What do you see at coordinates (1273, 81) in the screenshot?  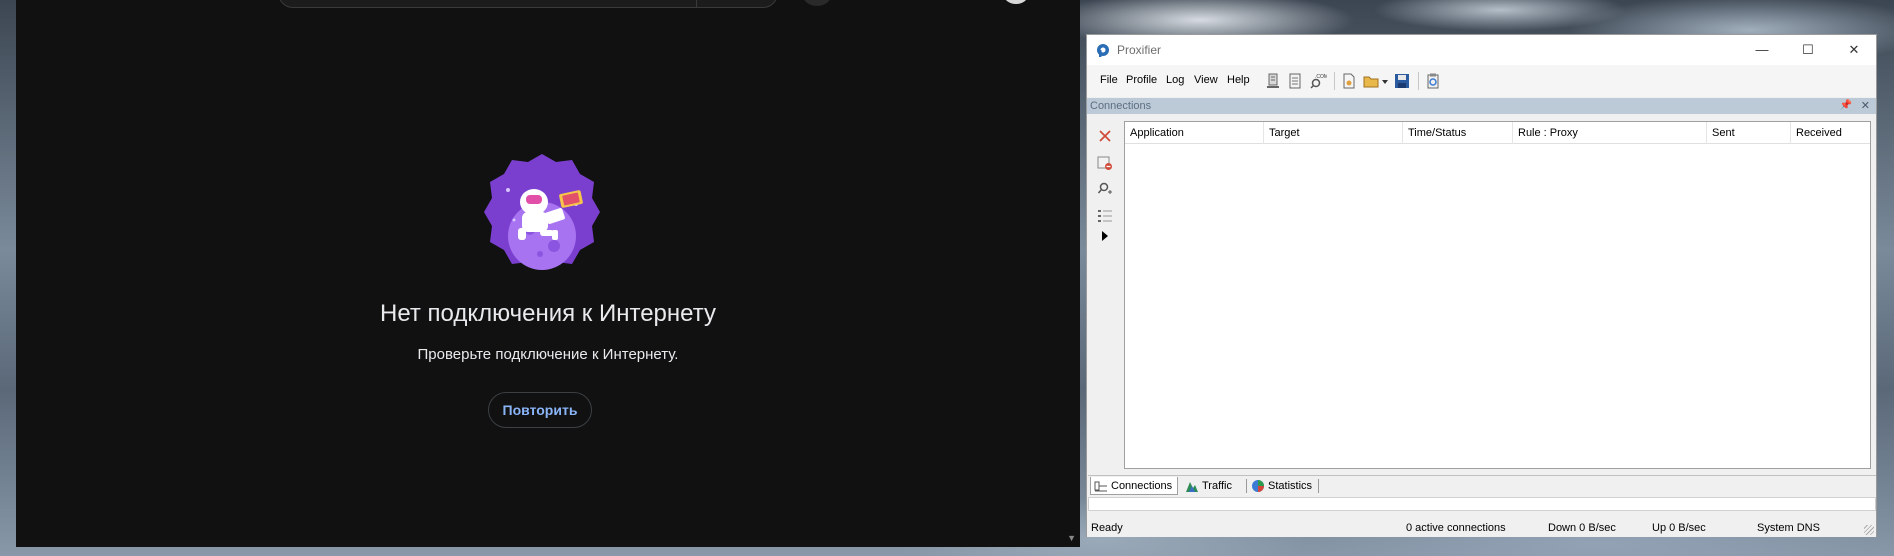 I see `proxy-servers-icon` at bounding box center [1273, 81].